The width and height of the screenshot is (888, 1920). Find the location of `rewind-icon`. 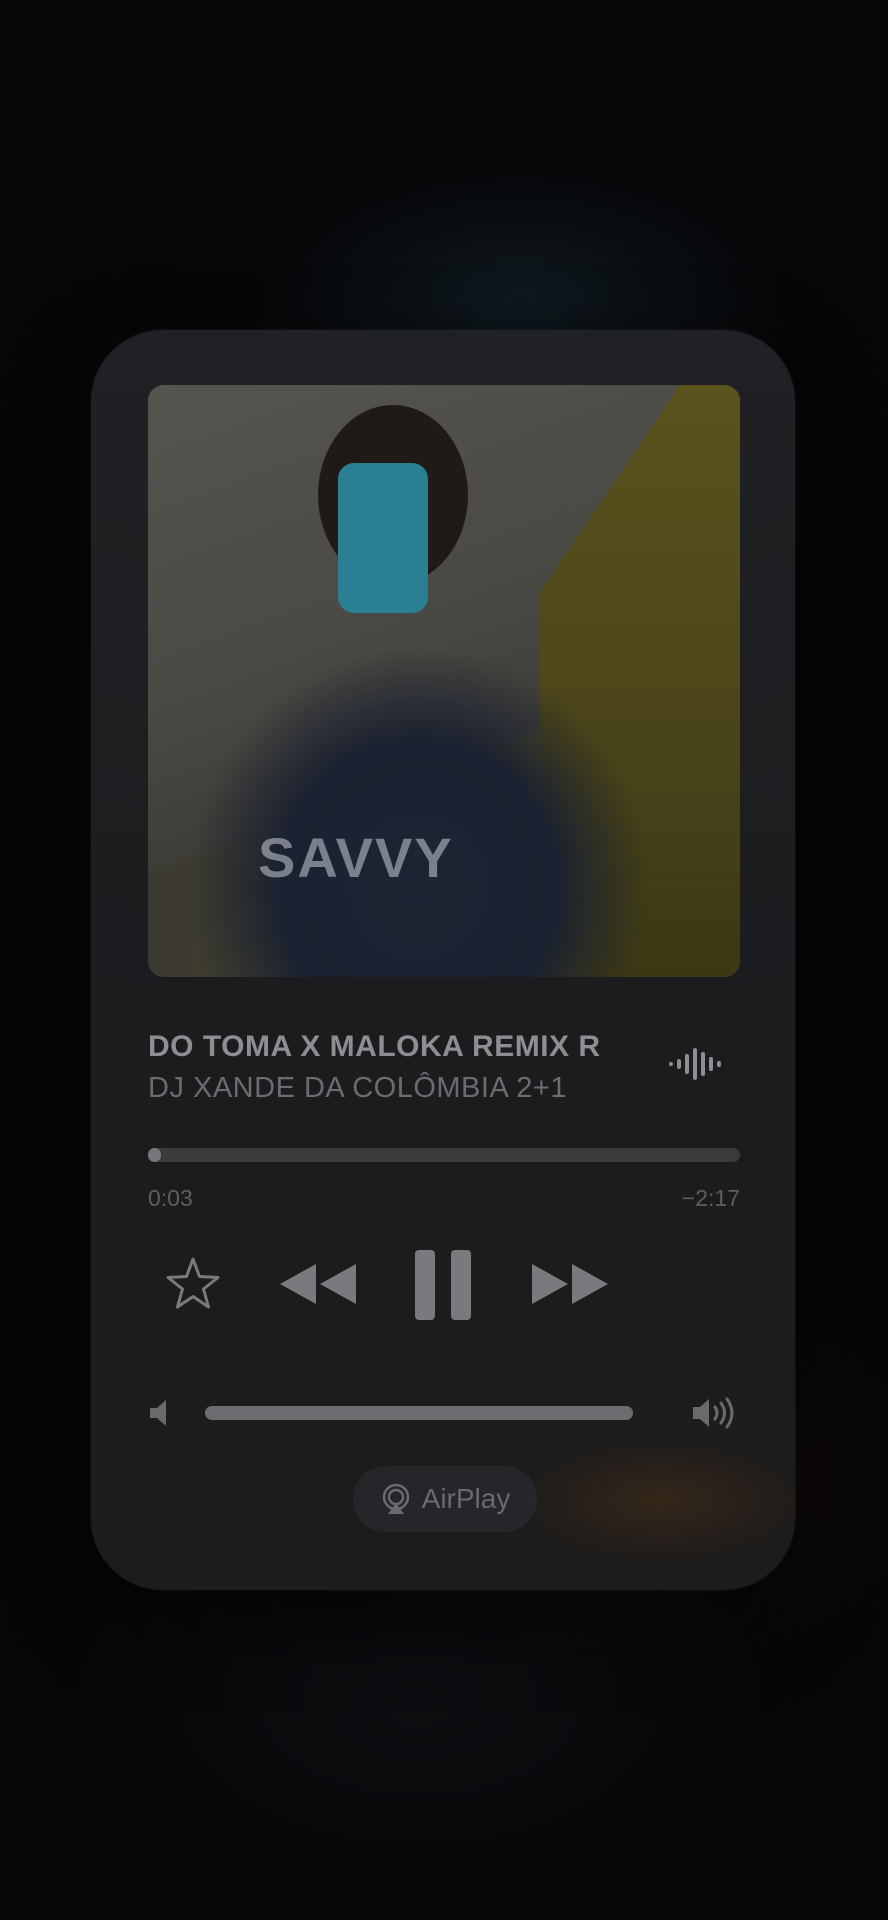

rewind-icon is located at coordinates (318, 1284).